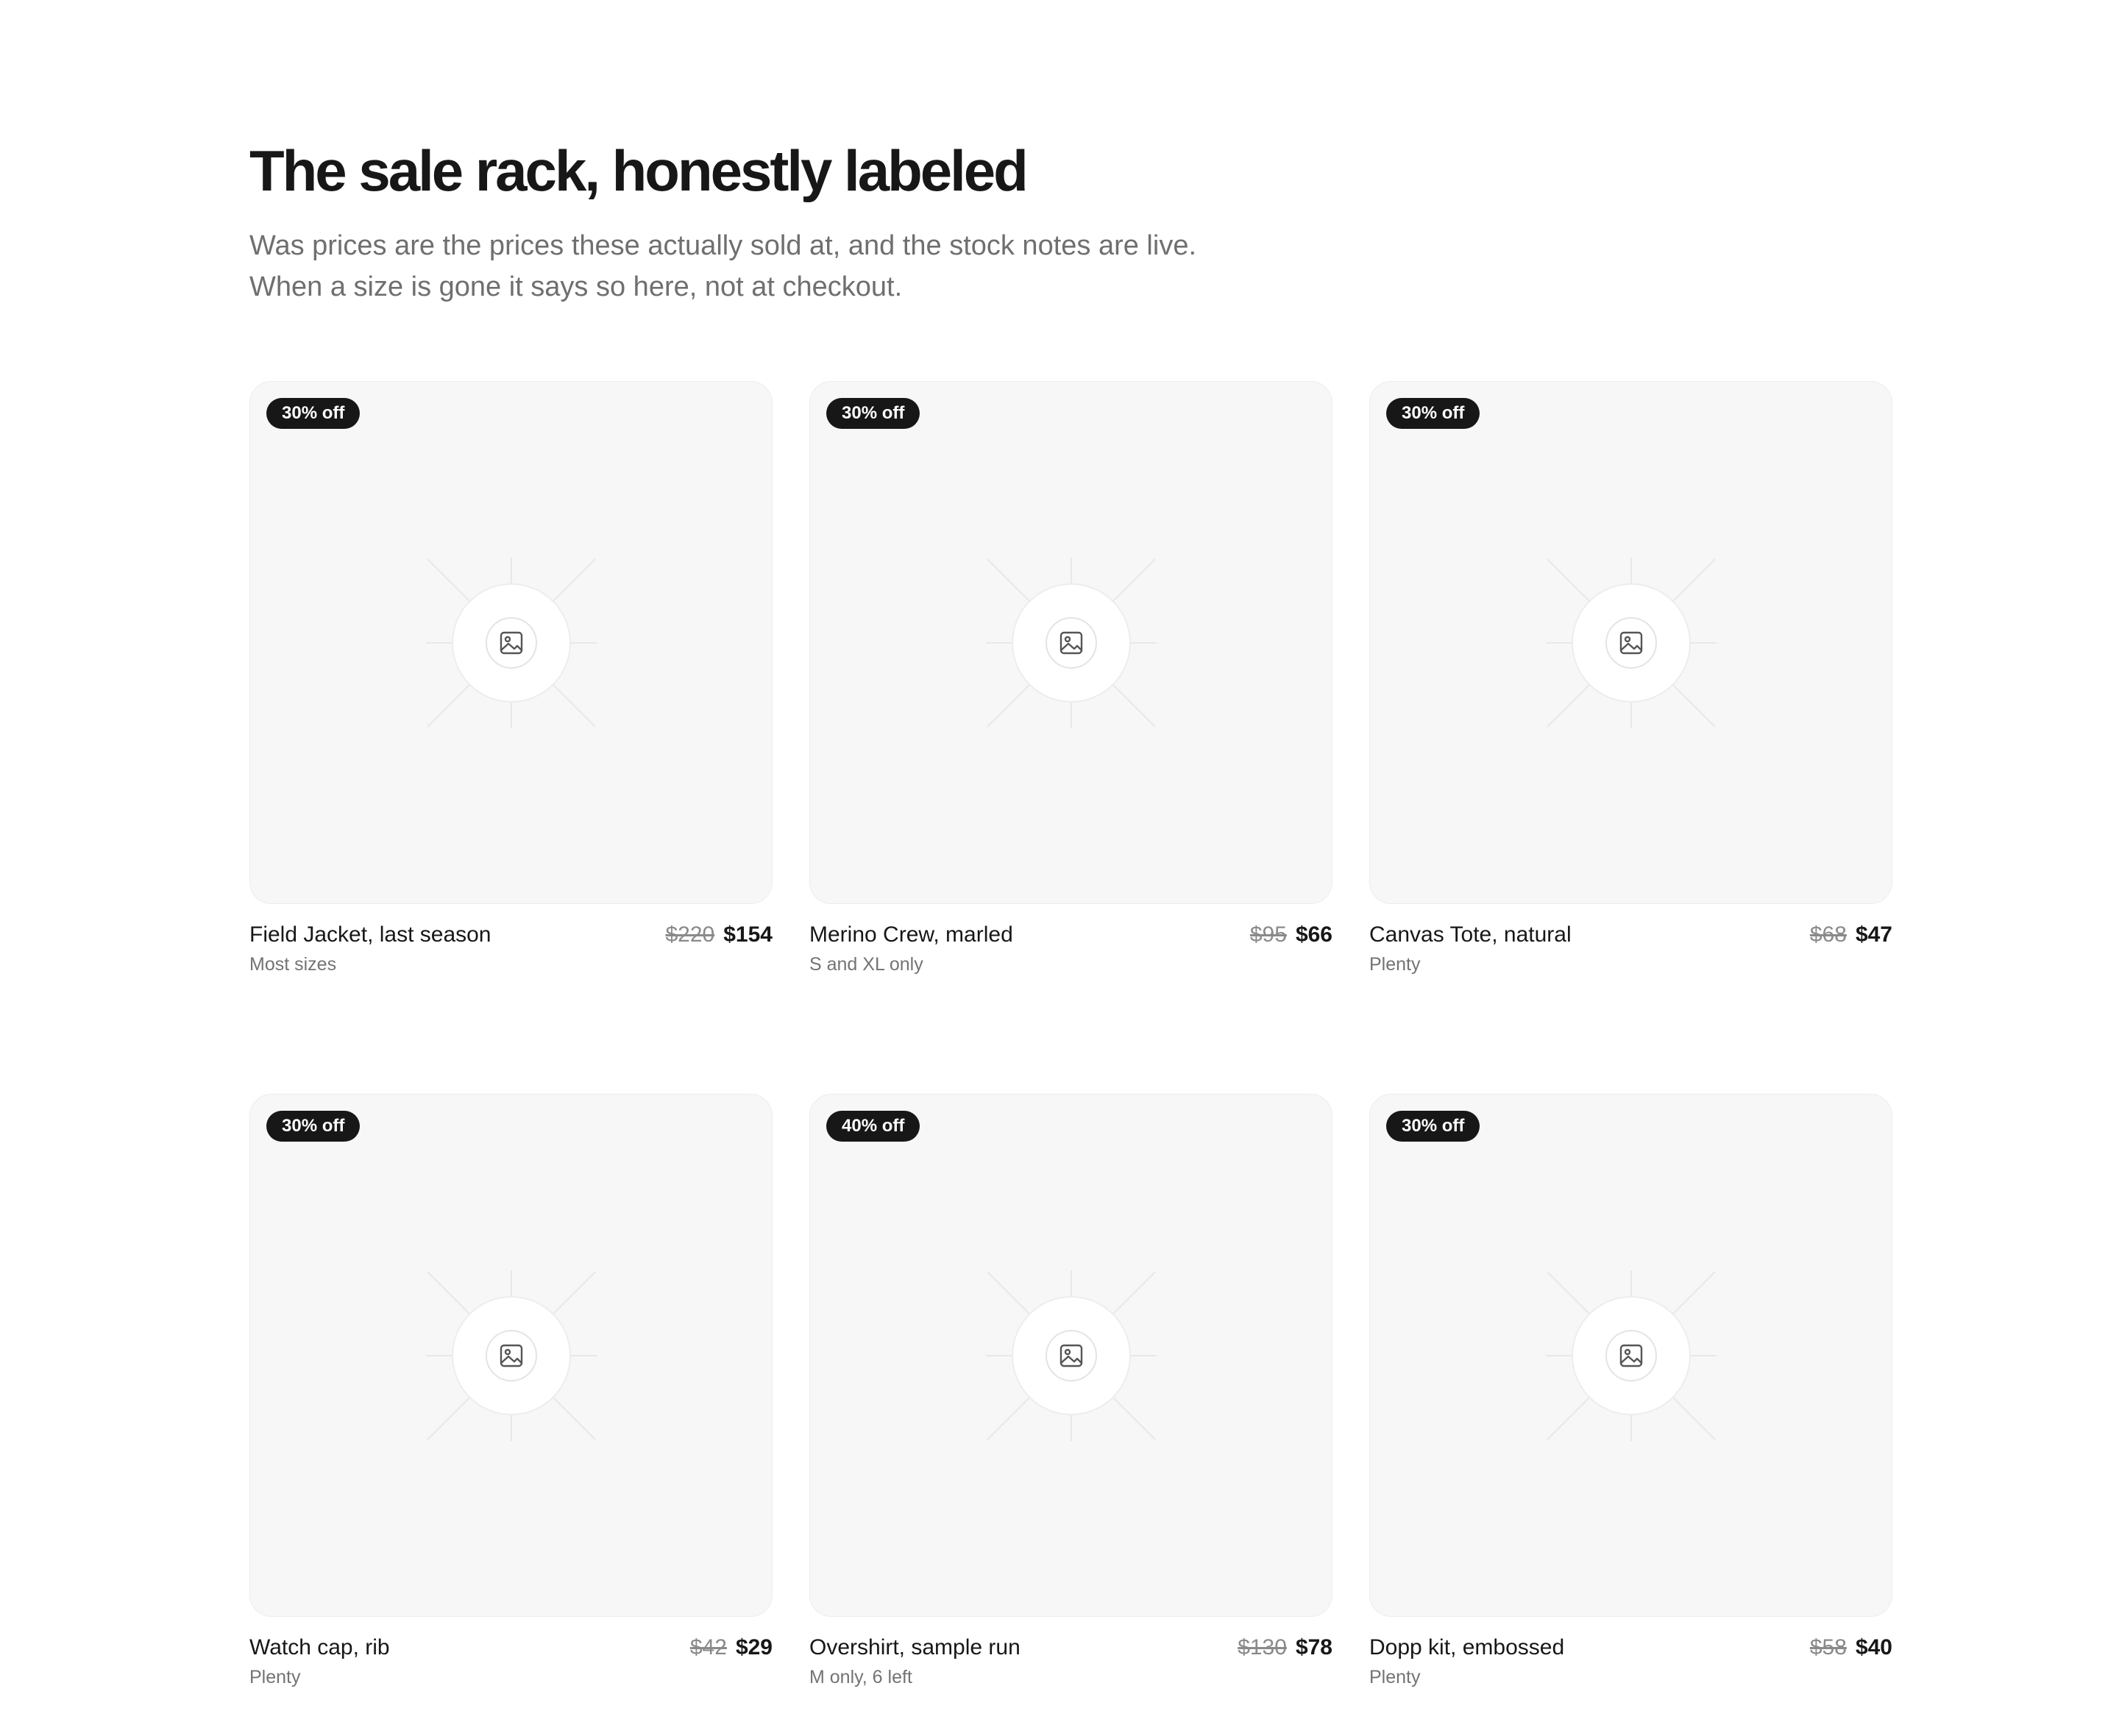 The image size is (2119, 1736). What do you see at coordinates (1314, 1647) in the screenshot?
I see `sale-price: $78` at bounding box center [1314, 1647].